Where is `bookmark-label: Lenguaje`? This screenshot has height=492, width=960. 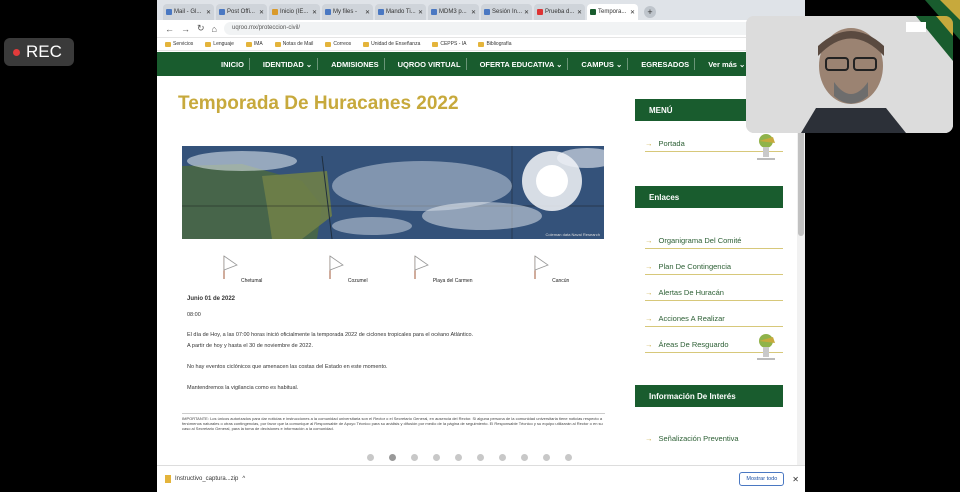 bookmark-label: Lenguaje is located at coordinates (223, 44).